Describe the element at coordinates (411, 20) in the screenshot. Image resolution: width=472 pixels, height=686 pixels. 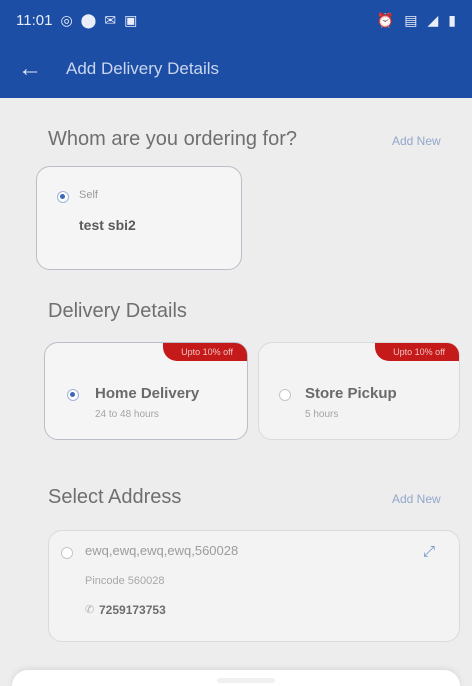
I see `data-icon: ▤` at that location.